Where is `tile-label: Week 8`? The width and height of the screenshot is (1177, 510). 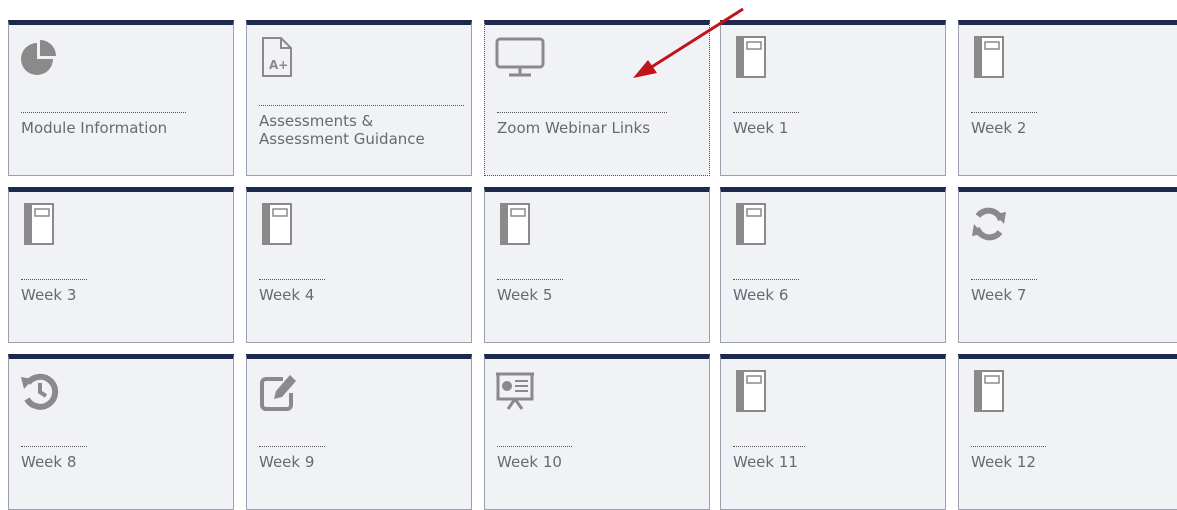 tile-label: Week 8 is located at coordinates (49, 462).